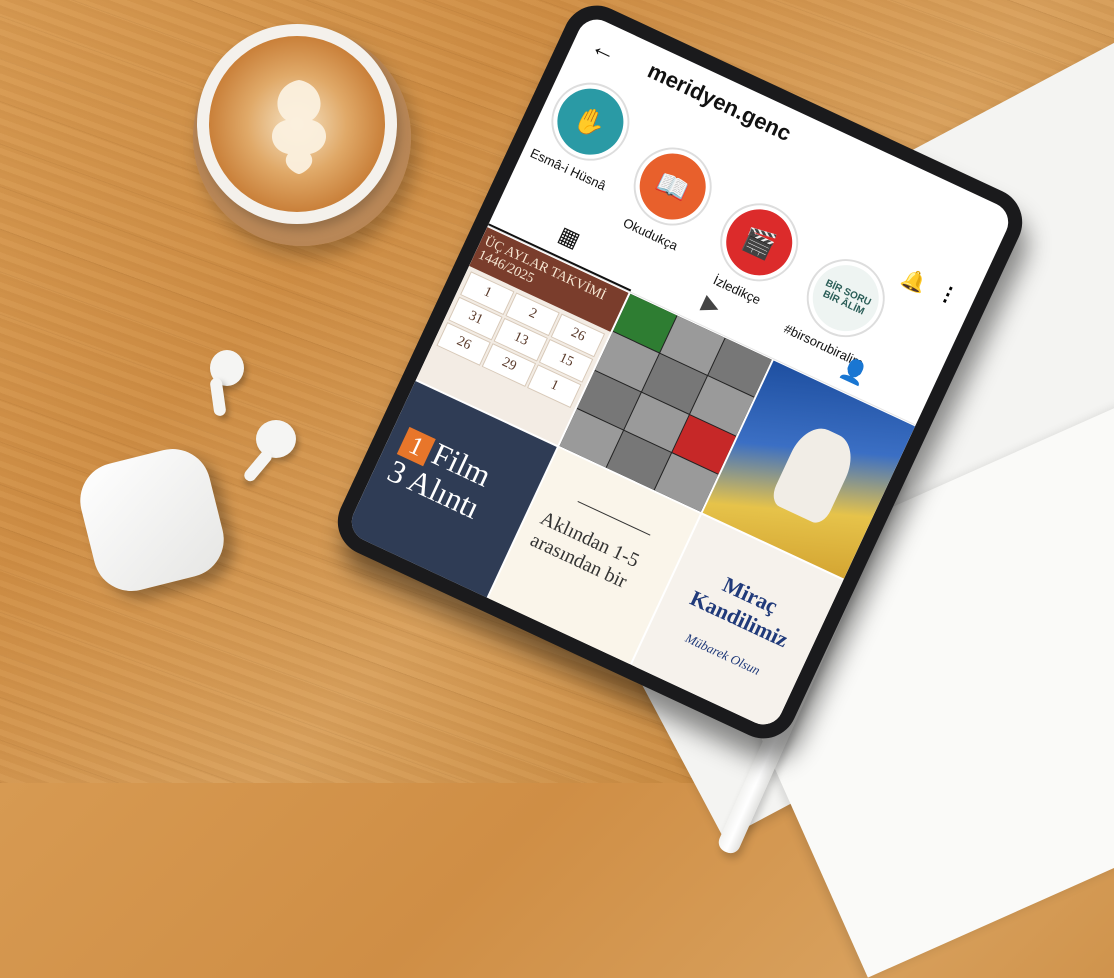 The width and height of the screenshot is (1114, 978). I want to click on grid-icon: ▦, so click(569, 237).